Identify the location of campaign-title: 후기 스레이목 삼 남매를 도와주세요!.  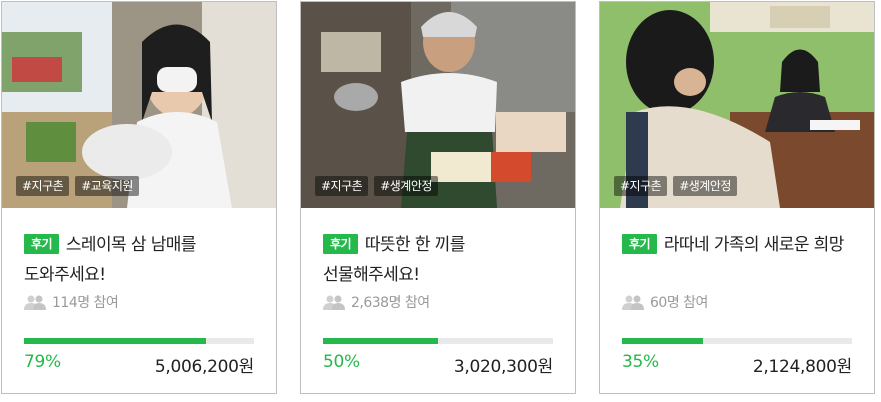
(139, 260).